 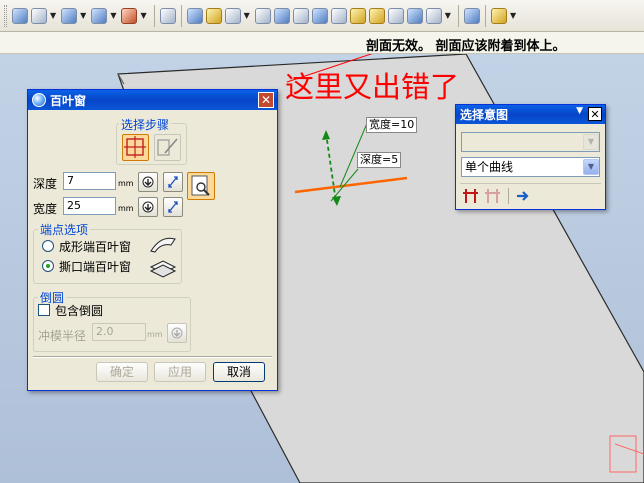 What do you see at coordinates (122, 372) in the screenshot?
I see `ok-button: 确定` at bounding box center [122, 372].